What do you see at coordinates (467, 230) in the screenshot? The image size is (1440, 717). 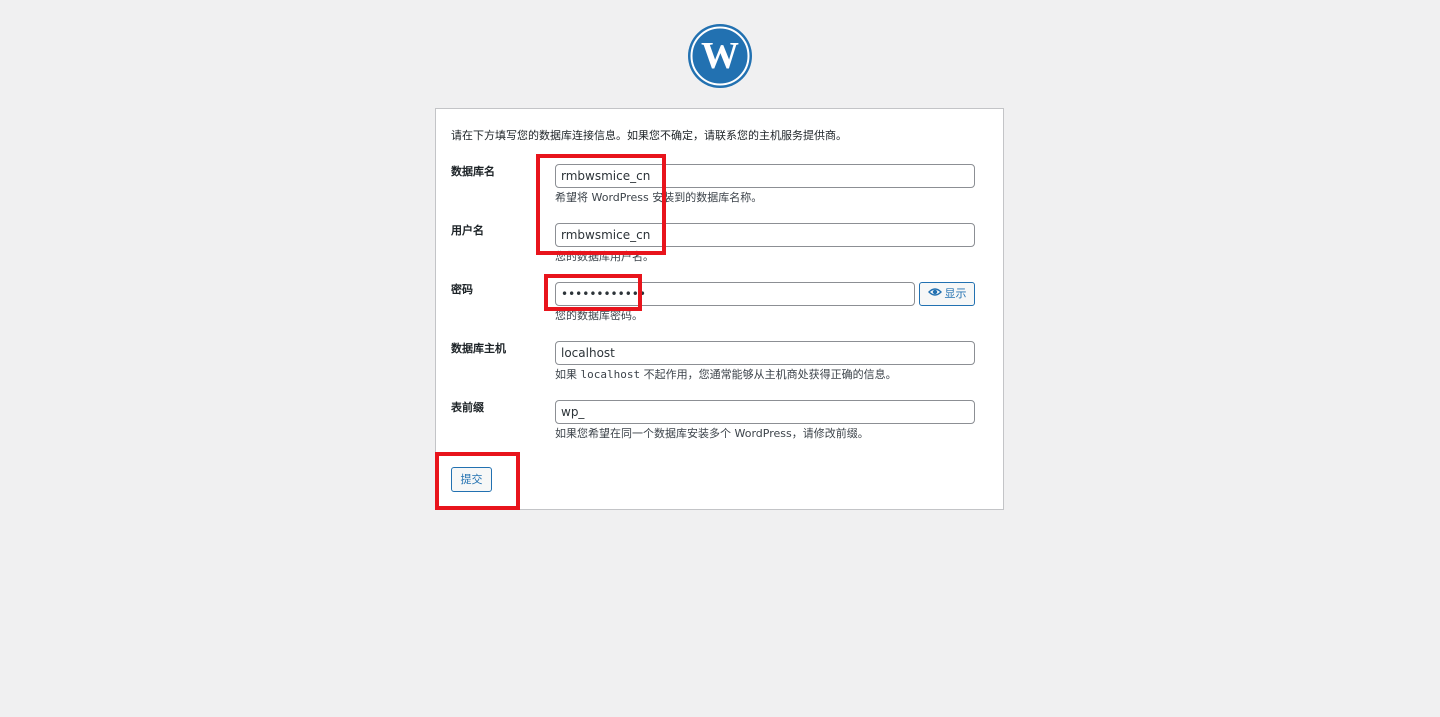 I see `username-label: 用户名` at bounding box center [467, 230].